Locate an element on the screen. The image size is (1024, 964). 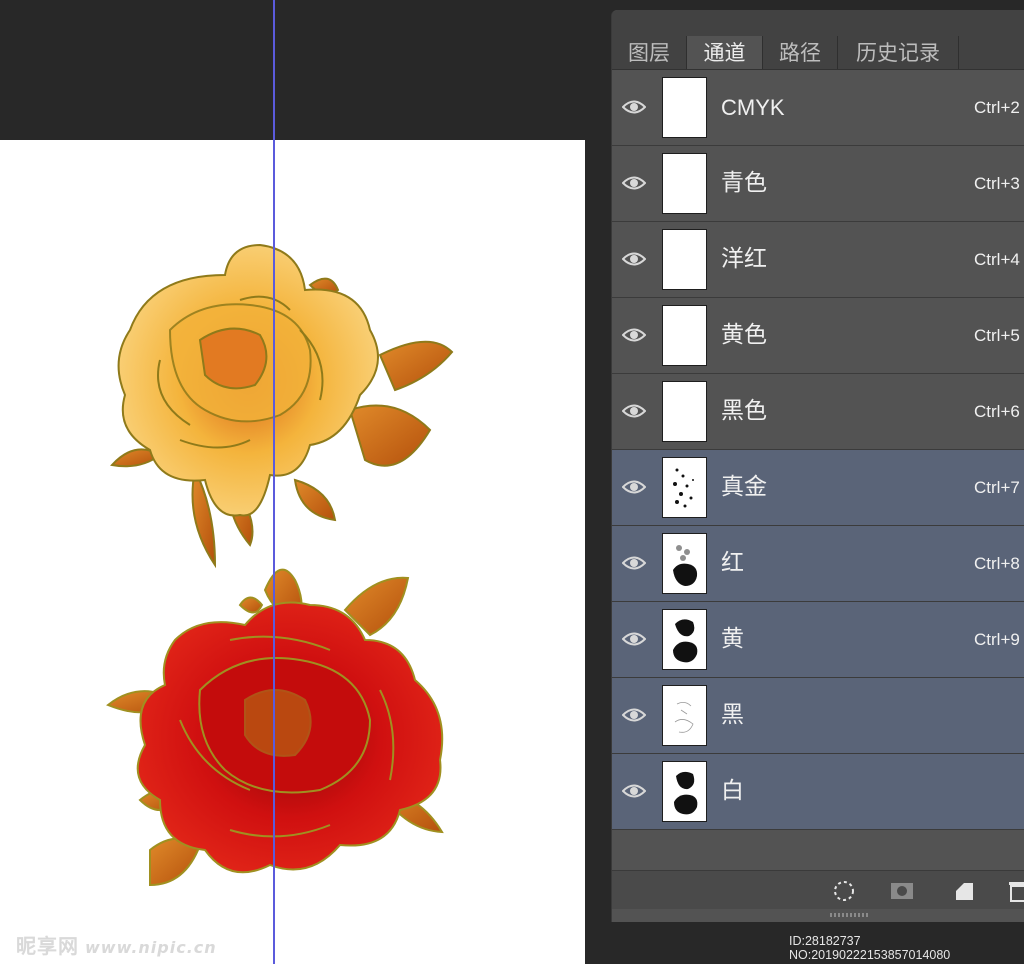
tab-paths: 路径 is located at coordinates (800, 53).